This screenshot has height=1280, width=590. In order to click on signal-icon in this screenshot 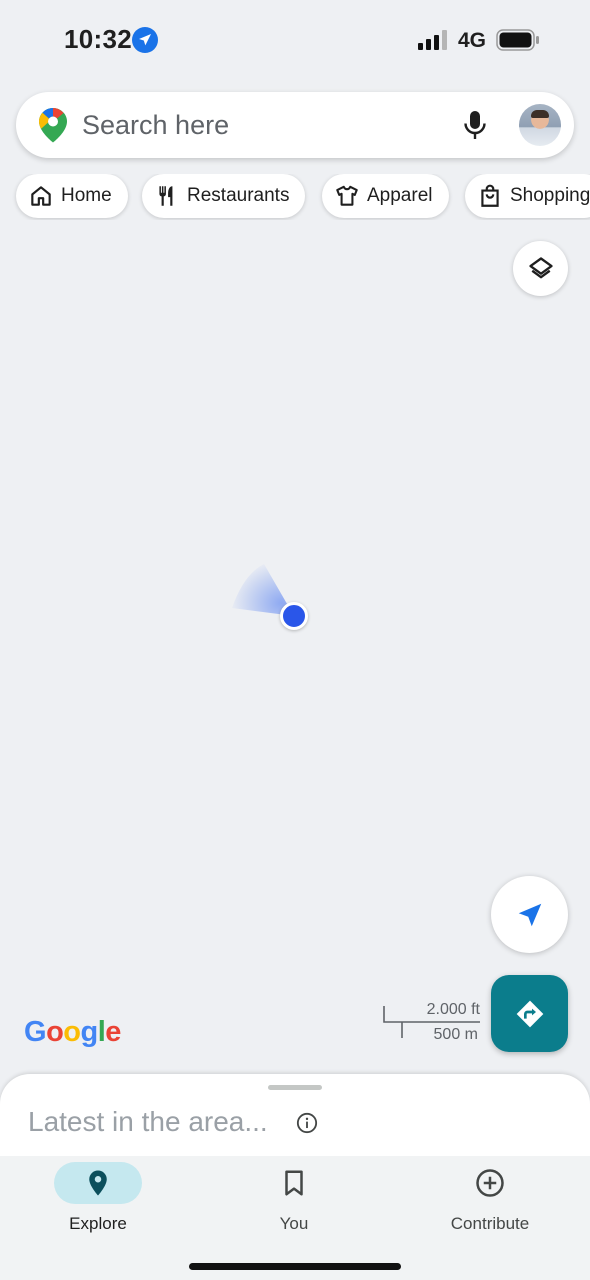, I will do `click(432, 40)`.